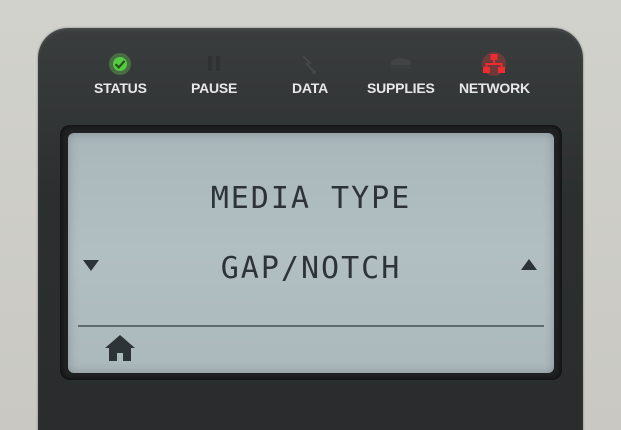 Image resolution: width=621 pixels, height=430 pixels. I want to click on display-divider, so click(311, 326).